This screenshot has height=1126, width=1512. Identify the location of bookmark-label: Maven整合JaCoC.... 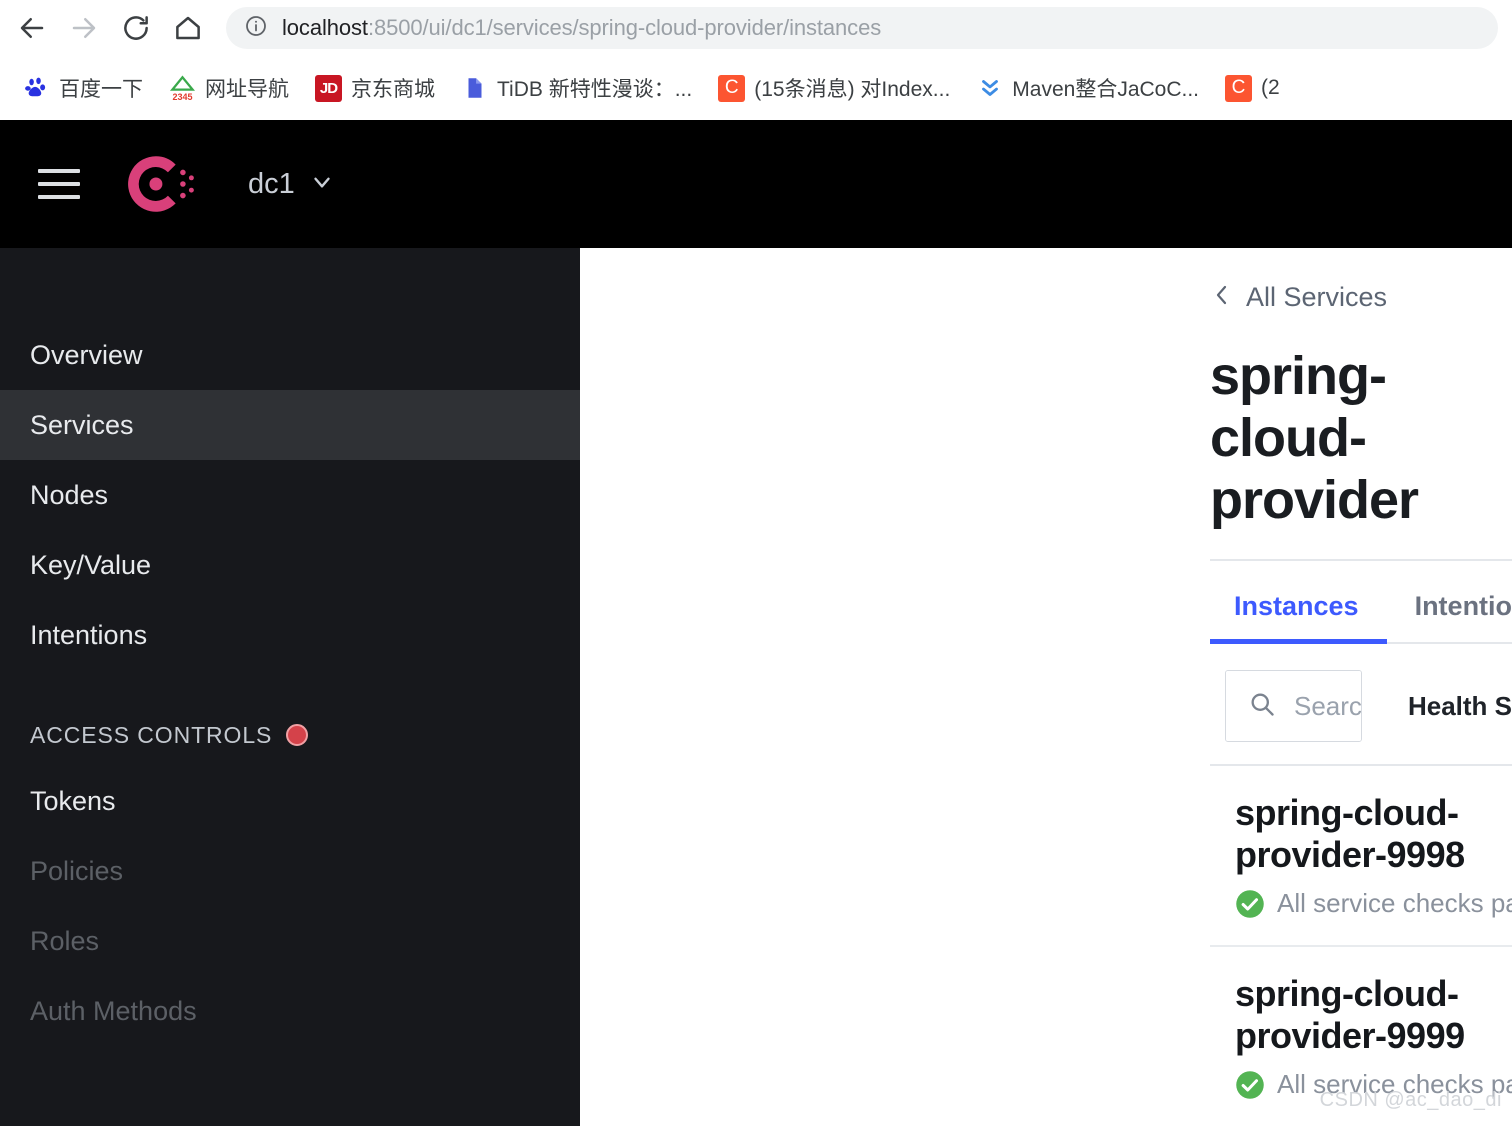
(1106, 89).